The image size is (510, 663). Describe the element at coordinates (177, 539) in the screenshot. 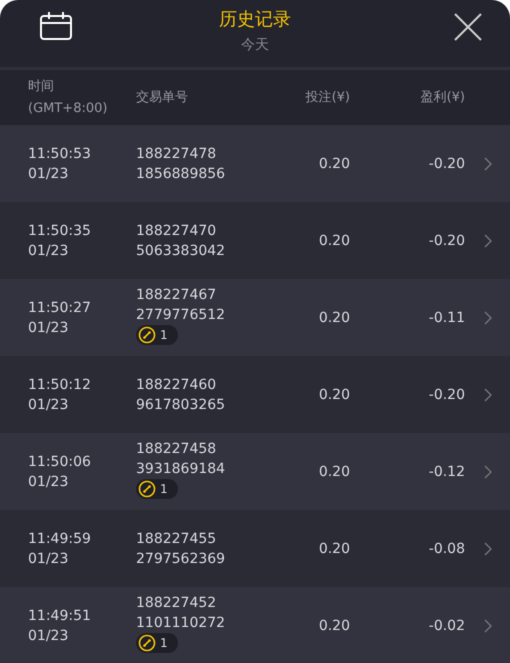

I see `order-number: 188227455` at that location.